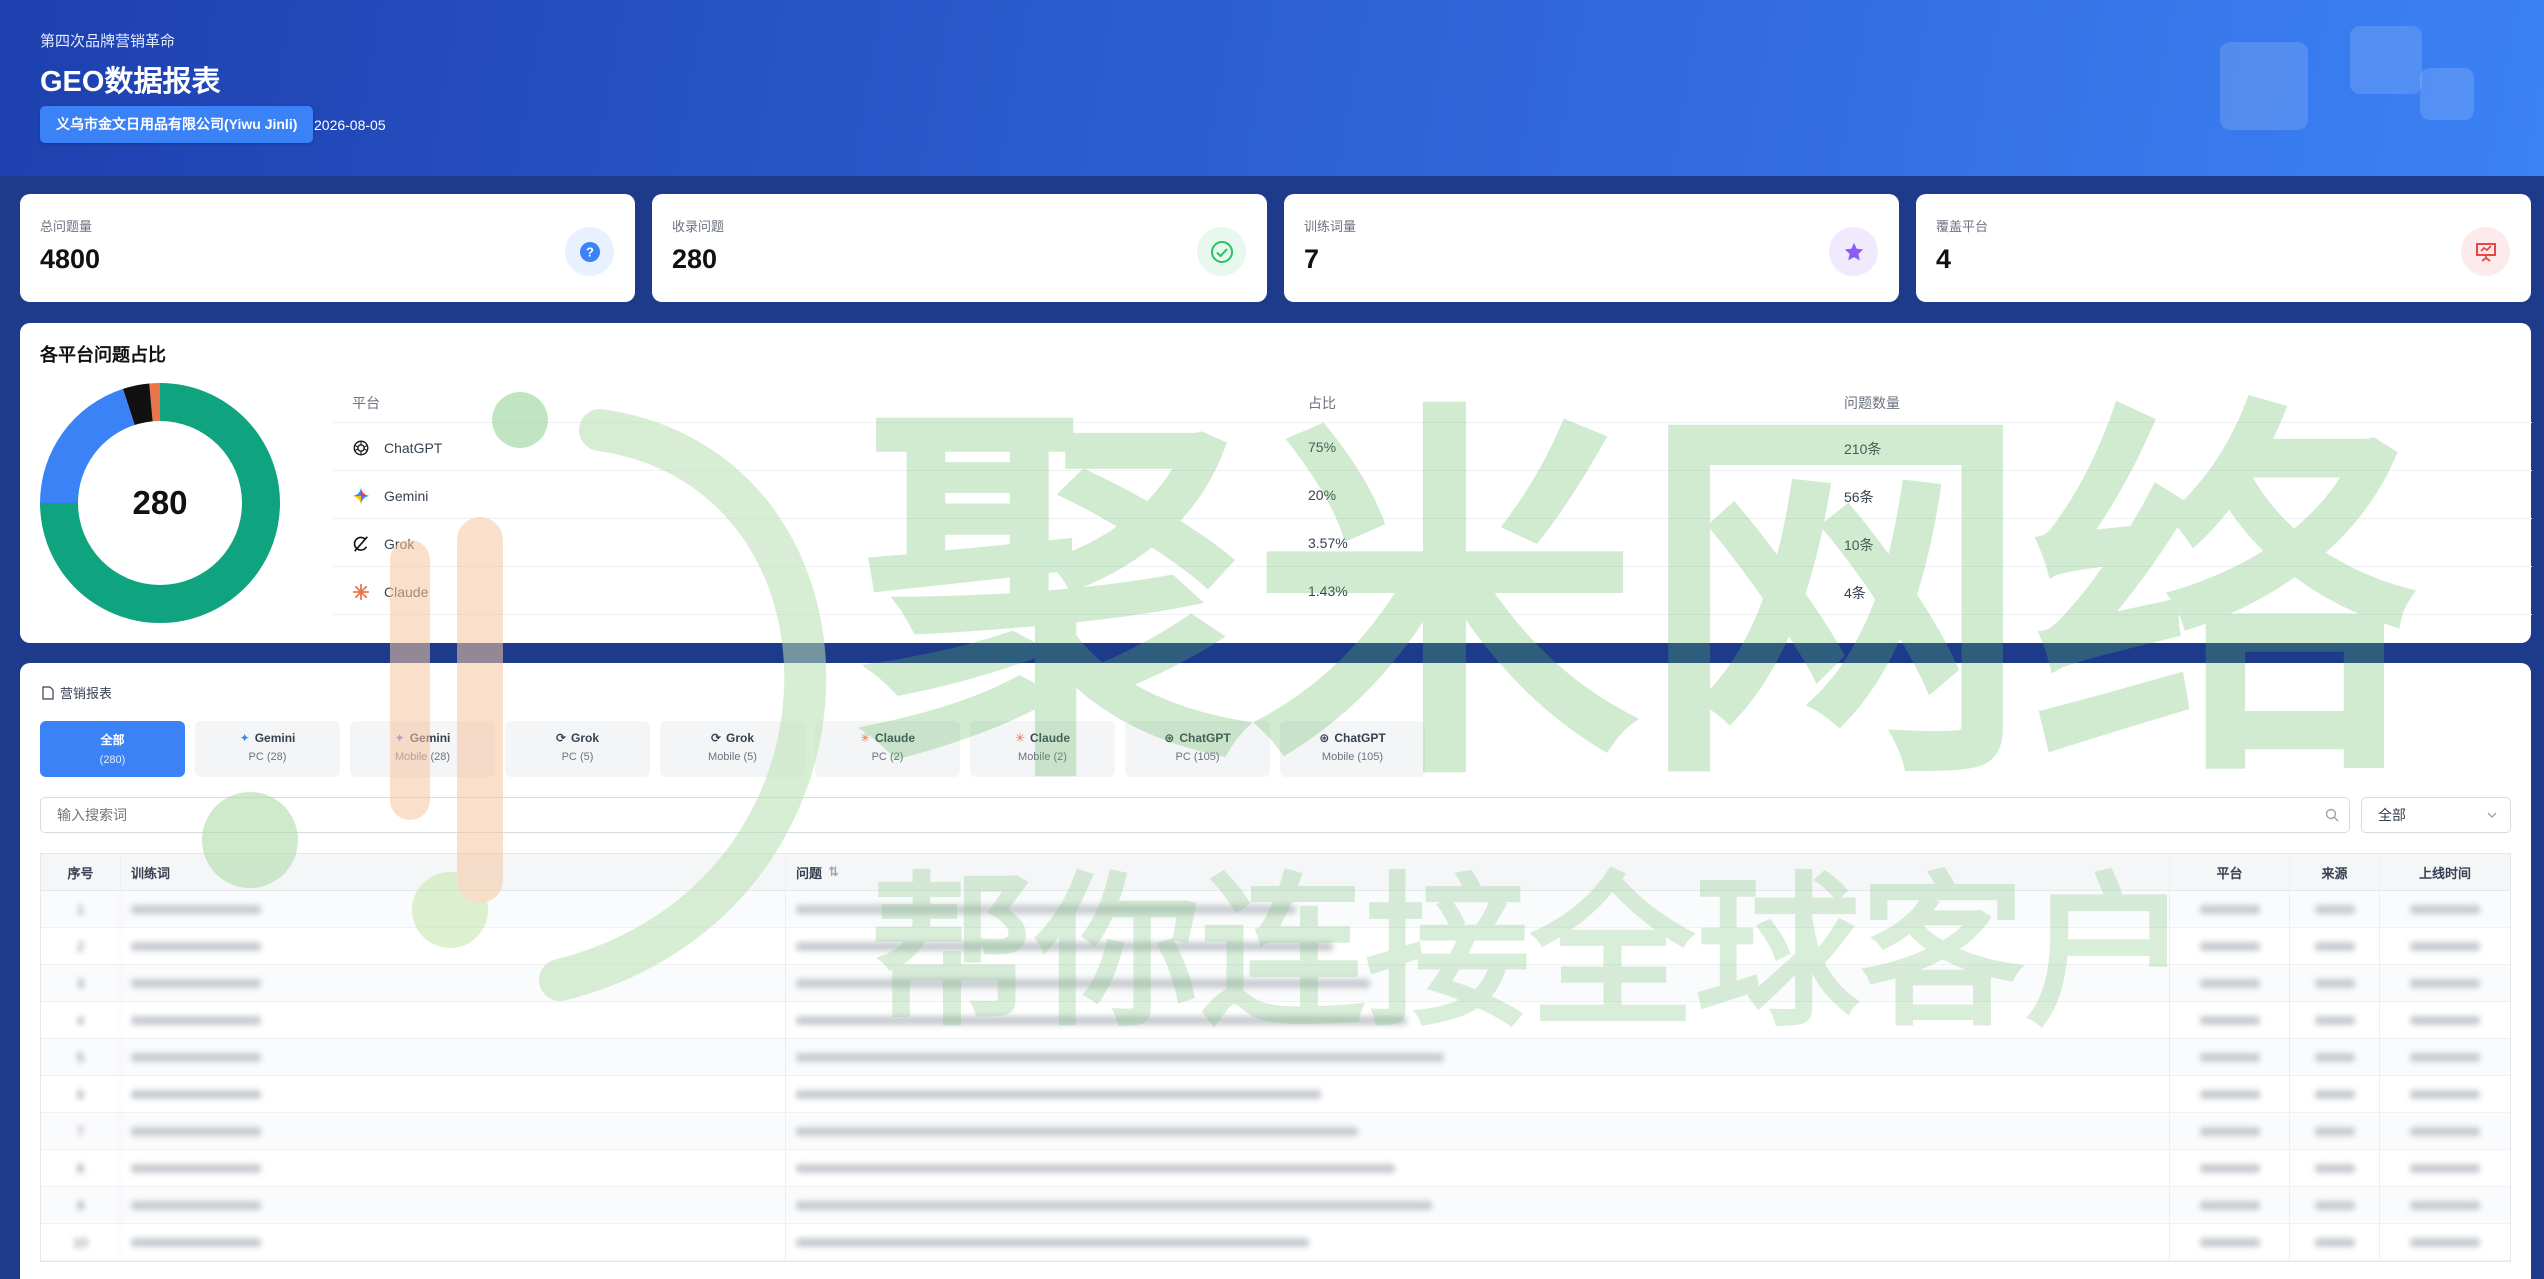 Image resolution: width=2544 pixels, height=1279 pixels. What do you see at coordinates (81, 909) in the screenshot?
I see `row-index: 1` at bounding box center [81, 909].